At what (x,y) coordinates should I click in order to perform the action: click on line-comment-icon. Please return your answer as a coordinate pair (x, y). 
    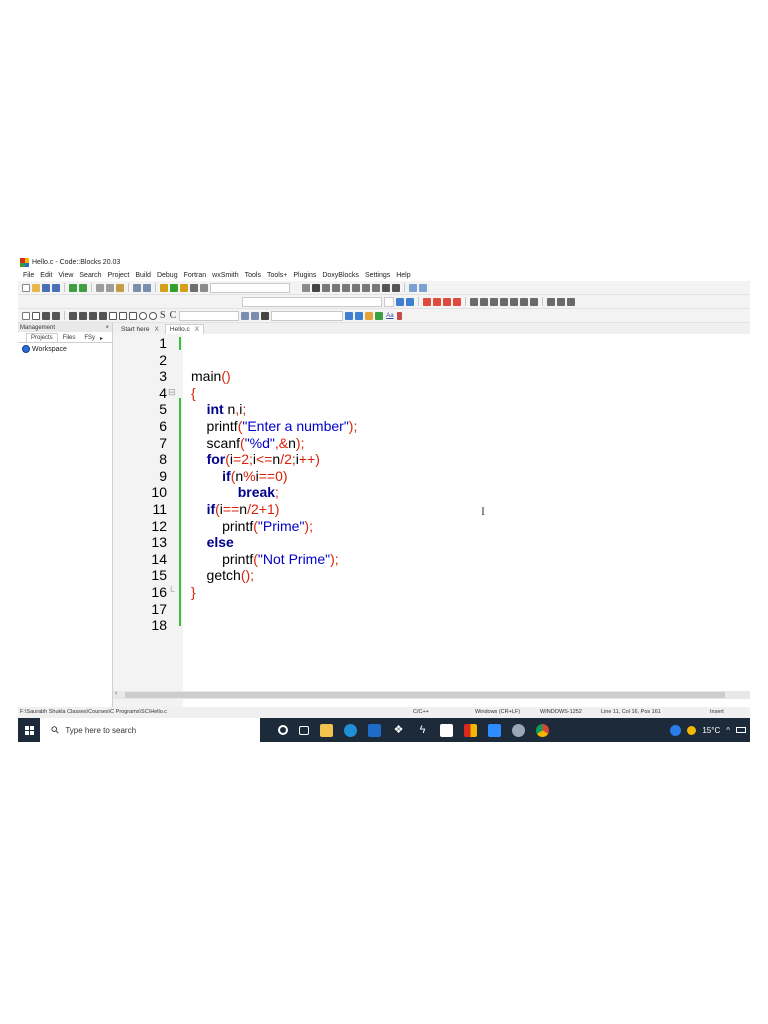
    Looking at the image, I should click on (504, 301).